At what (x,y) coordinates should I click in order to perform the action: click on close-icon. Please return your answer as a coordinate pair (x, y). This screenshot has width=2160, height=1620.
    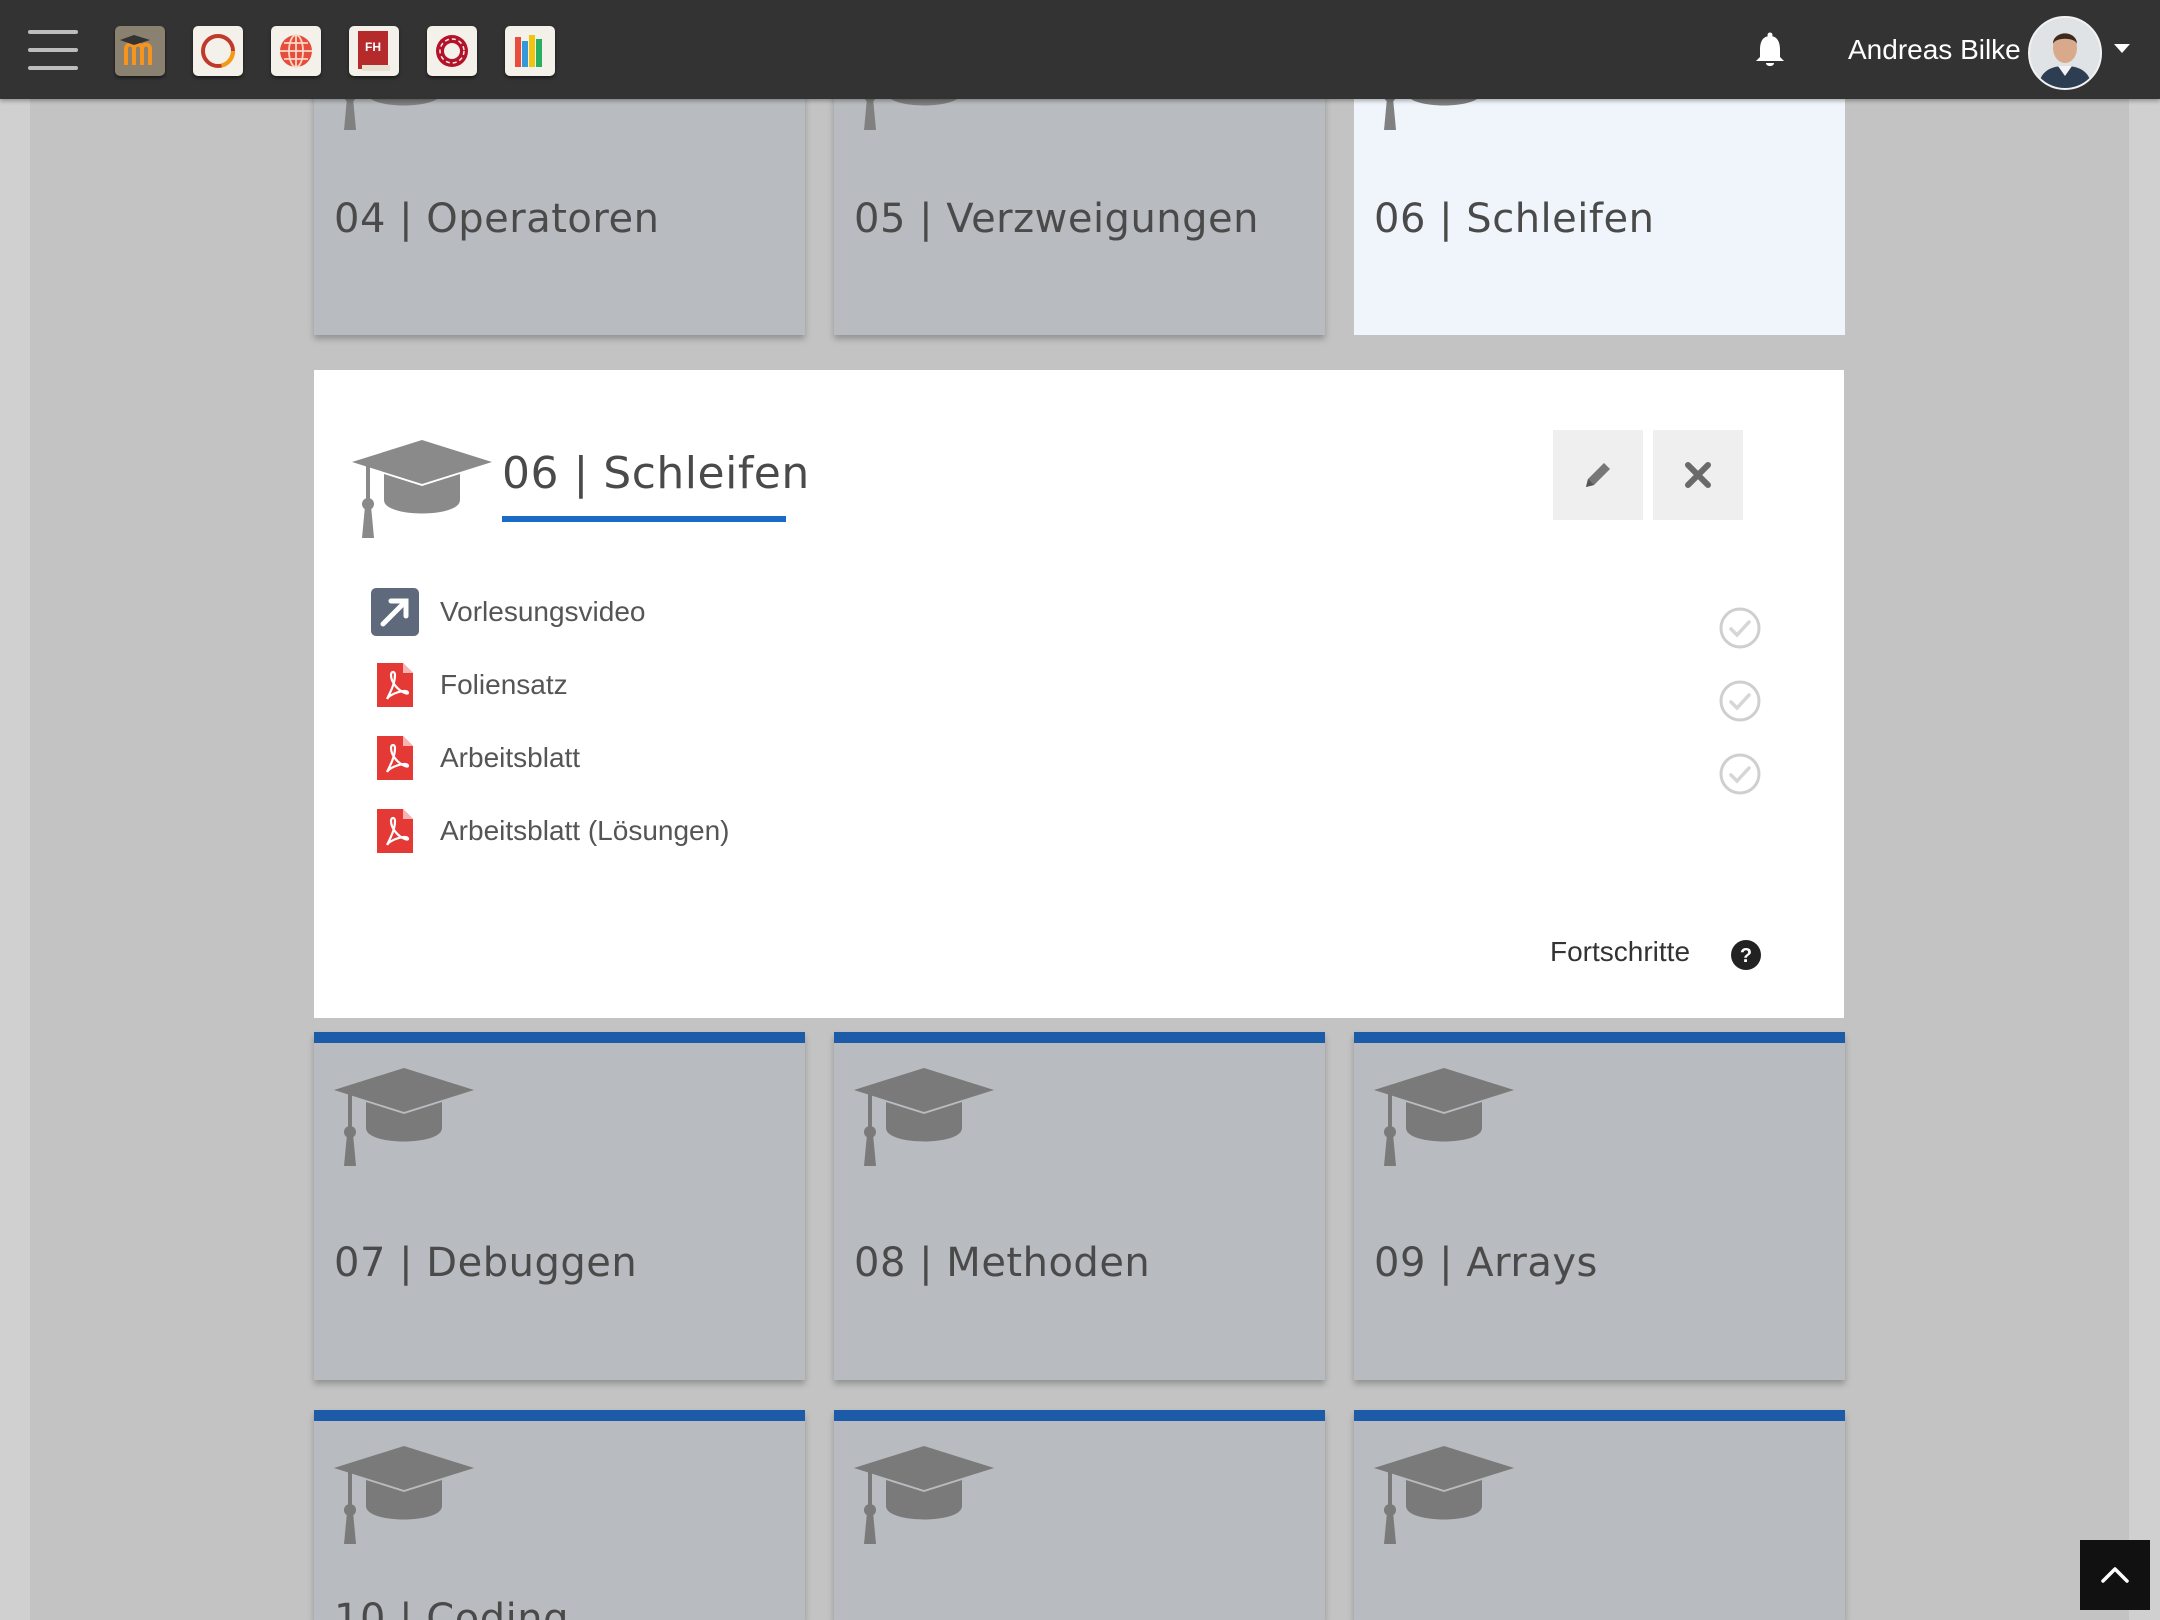
    Looking at the image, I should click on (1698, 475).